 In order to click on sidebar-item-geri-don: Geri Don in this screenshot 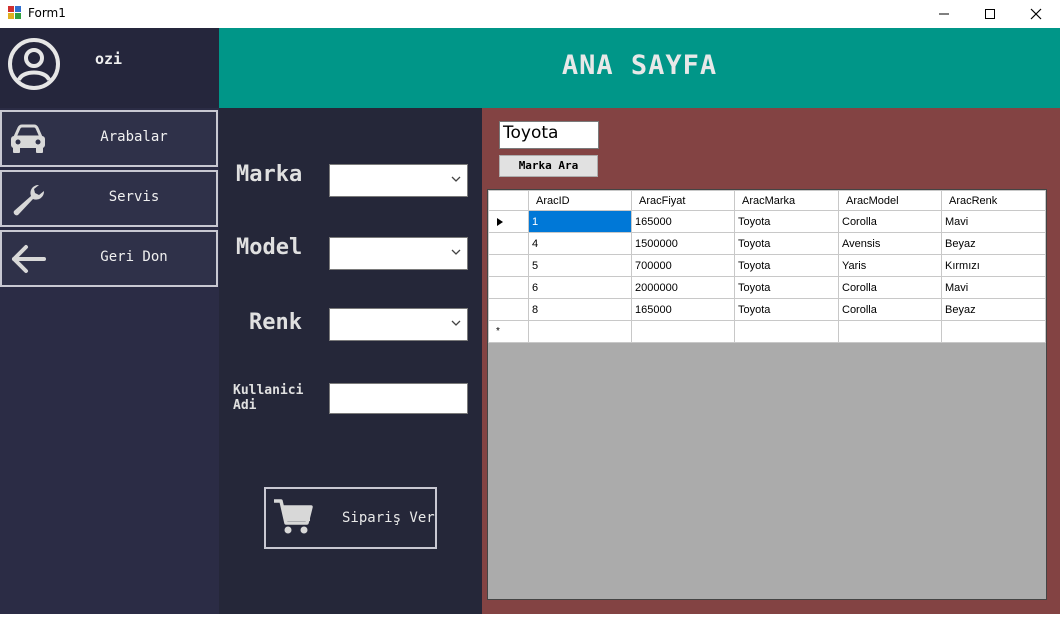, I will do `click(109, 258)`.